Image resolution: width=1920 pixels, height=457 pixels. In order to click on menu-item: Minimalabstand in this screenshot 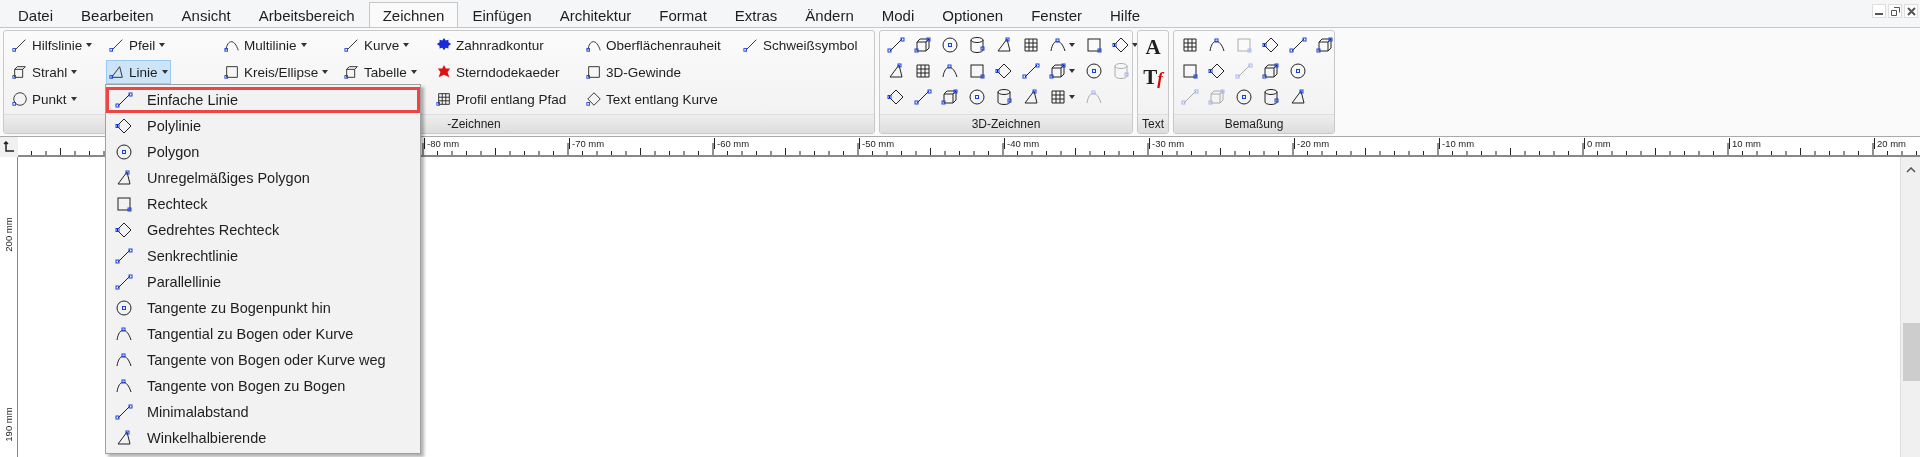, I will do `click(263, 412)`.